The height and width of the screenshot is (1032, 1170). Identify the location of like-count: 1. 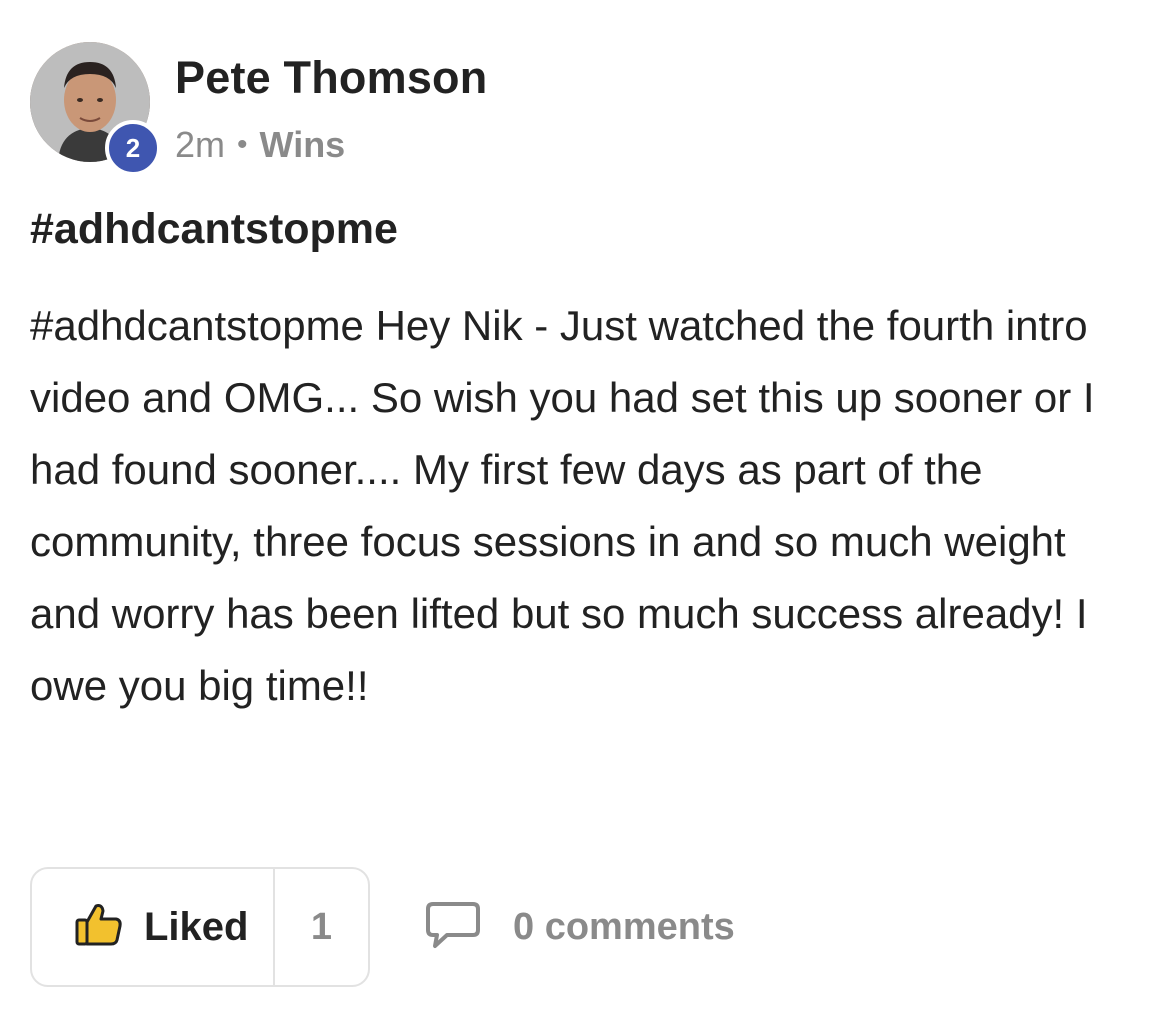
(321, 927).